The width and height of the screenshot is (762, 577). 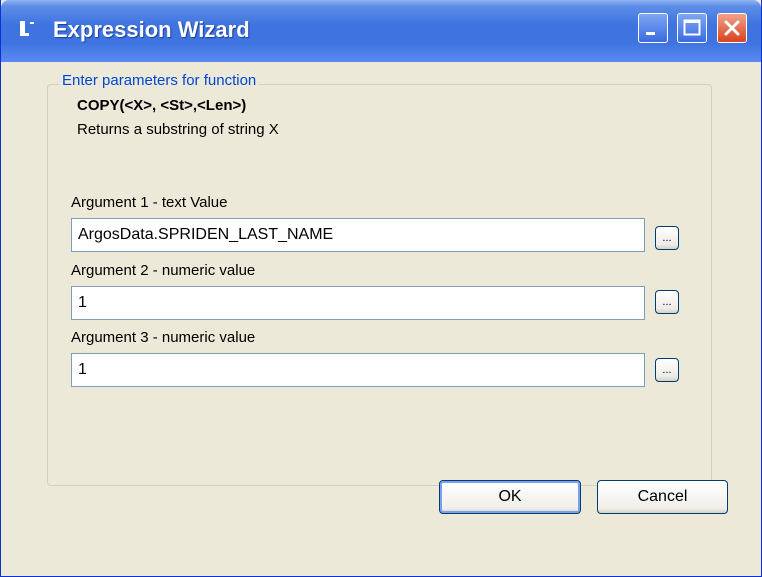 What do you see at coordinates (381, 31) in the screenshot?
I see `title-bar: Expression Wizard` at bounding box center [381, 31].